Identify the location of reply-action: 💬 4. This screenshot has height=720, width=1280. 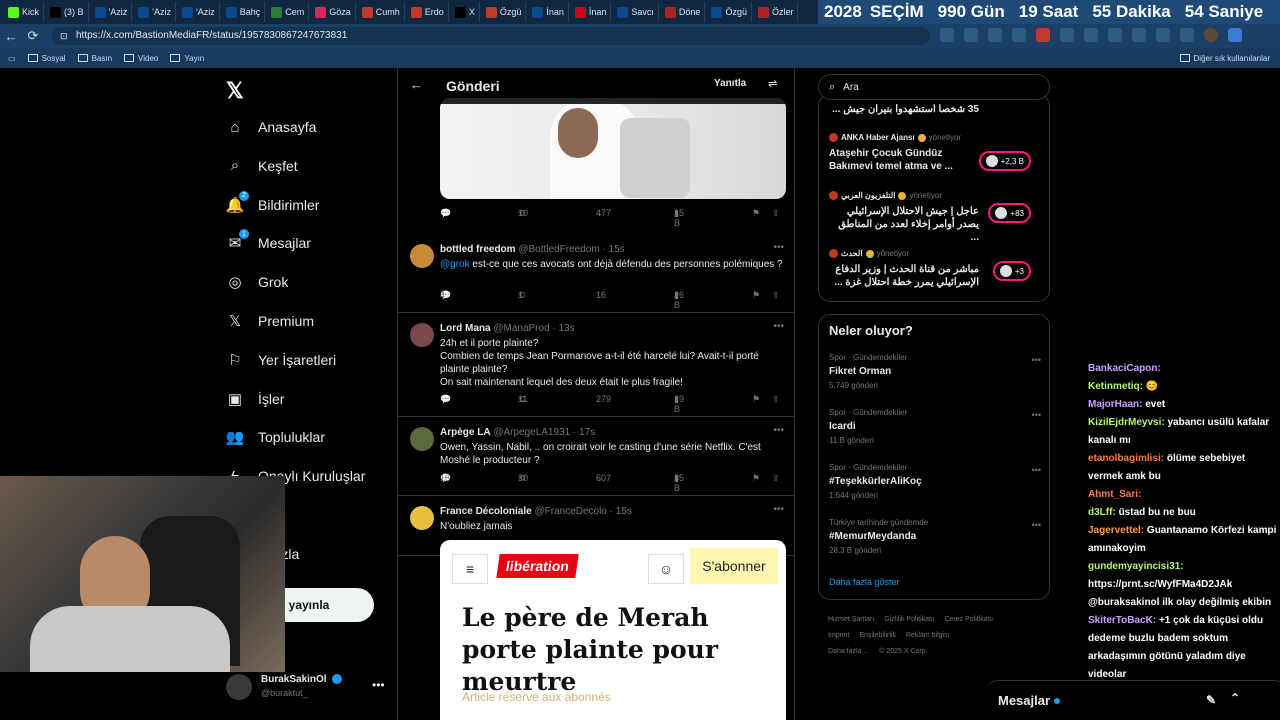
(445, 295).